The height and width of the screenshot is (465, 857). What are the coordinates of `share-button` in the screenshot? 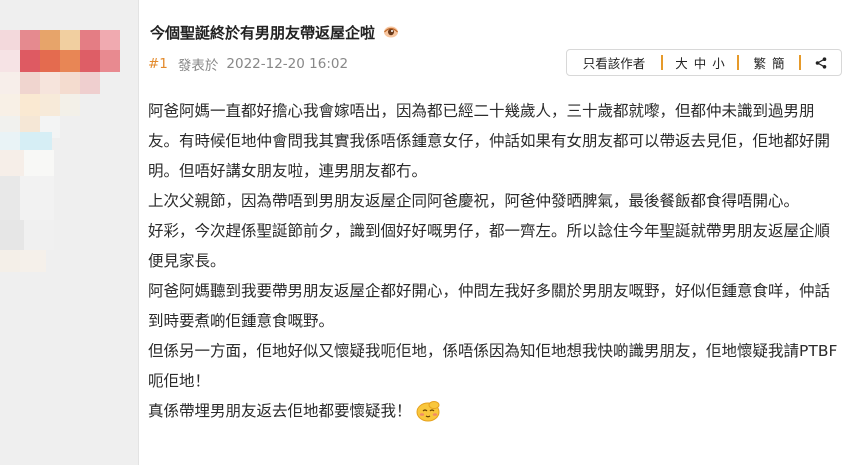 It's located at (821, 62).